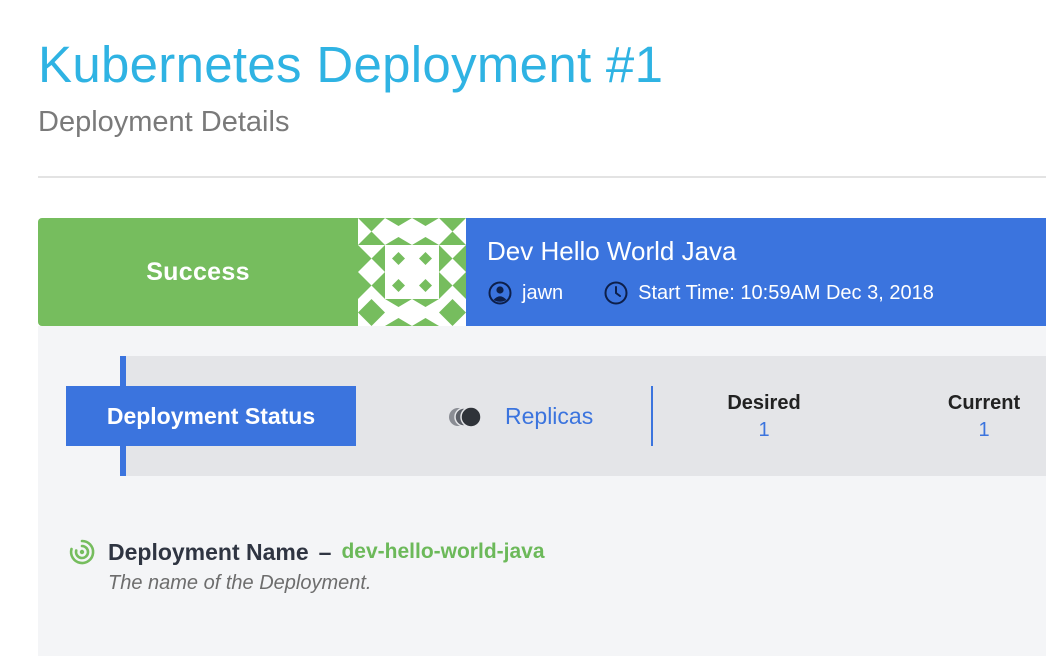  Describe the element at coordinates (984, 417) in the screenshot. I see `stat-current: Current 1` at that location.